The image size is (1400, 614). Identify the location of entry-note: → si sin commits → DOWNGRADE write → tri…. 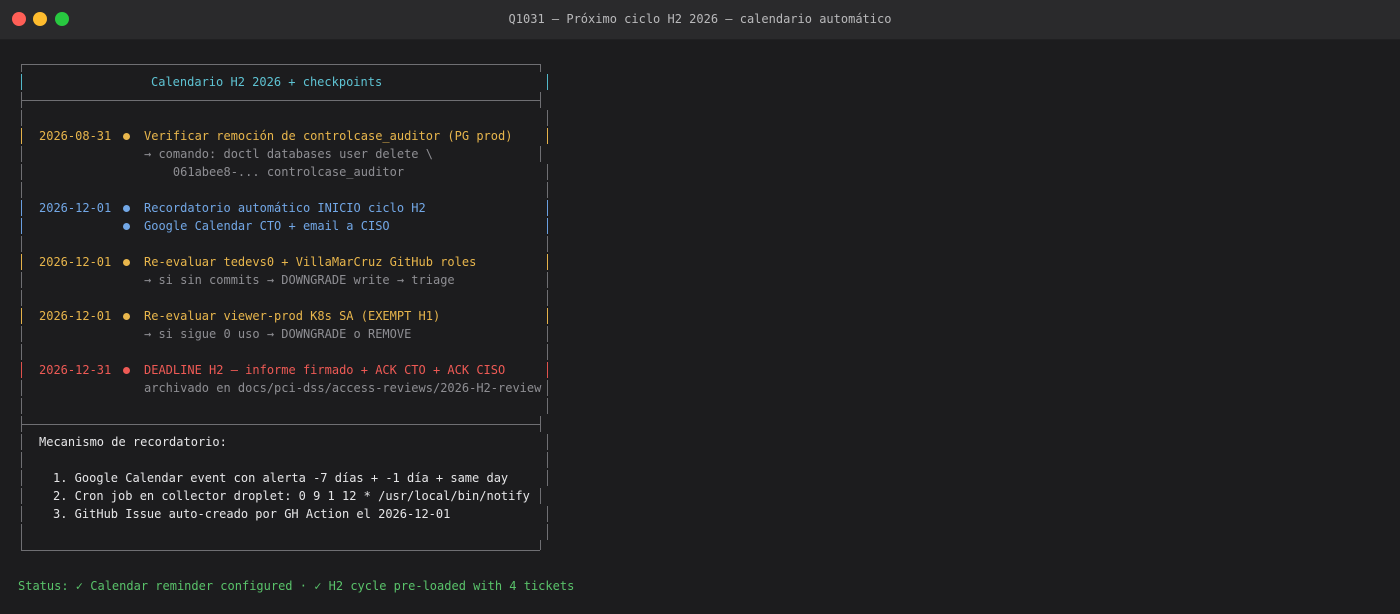
(299, 280).